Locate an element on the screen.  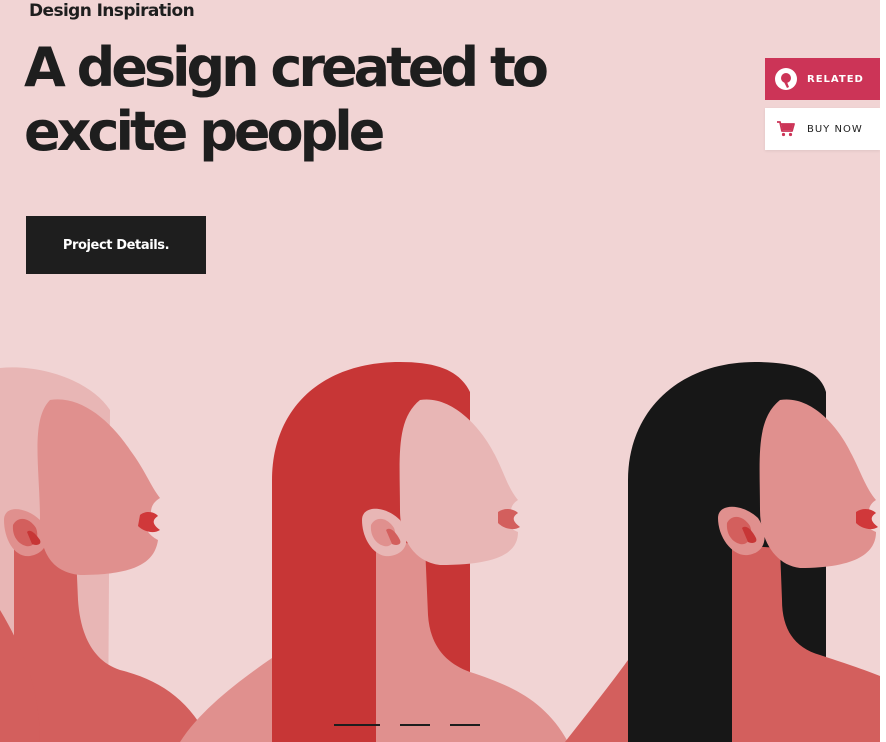
related-label: RELATED is located at coordinates (835, 79).